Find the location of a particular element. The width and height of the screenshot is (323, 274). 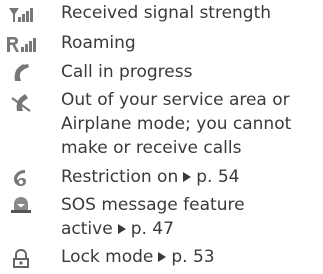

item-label: Restriction on is located at coordinates (120, 177).